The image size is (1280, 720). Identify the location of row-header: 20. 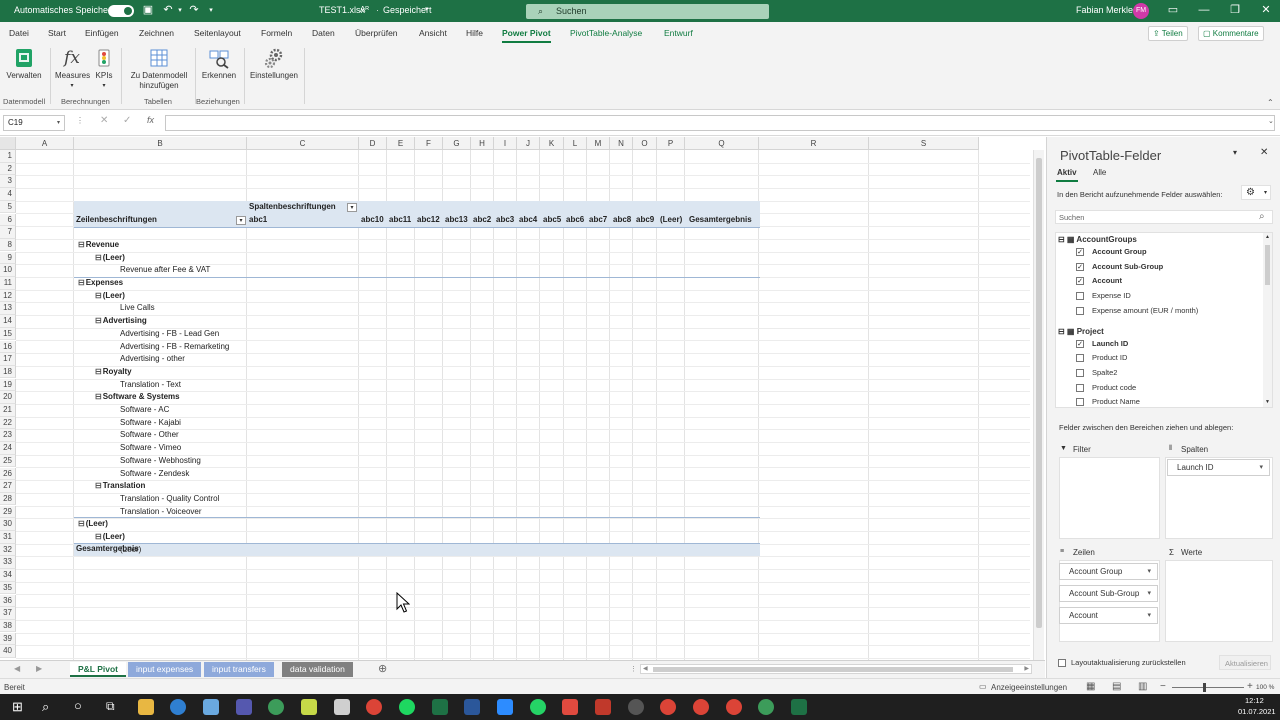
(8, 397).